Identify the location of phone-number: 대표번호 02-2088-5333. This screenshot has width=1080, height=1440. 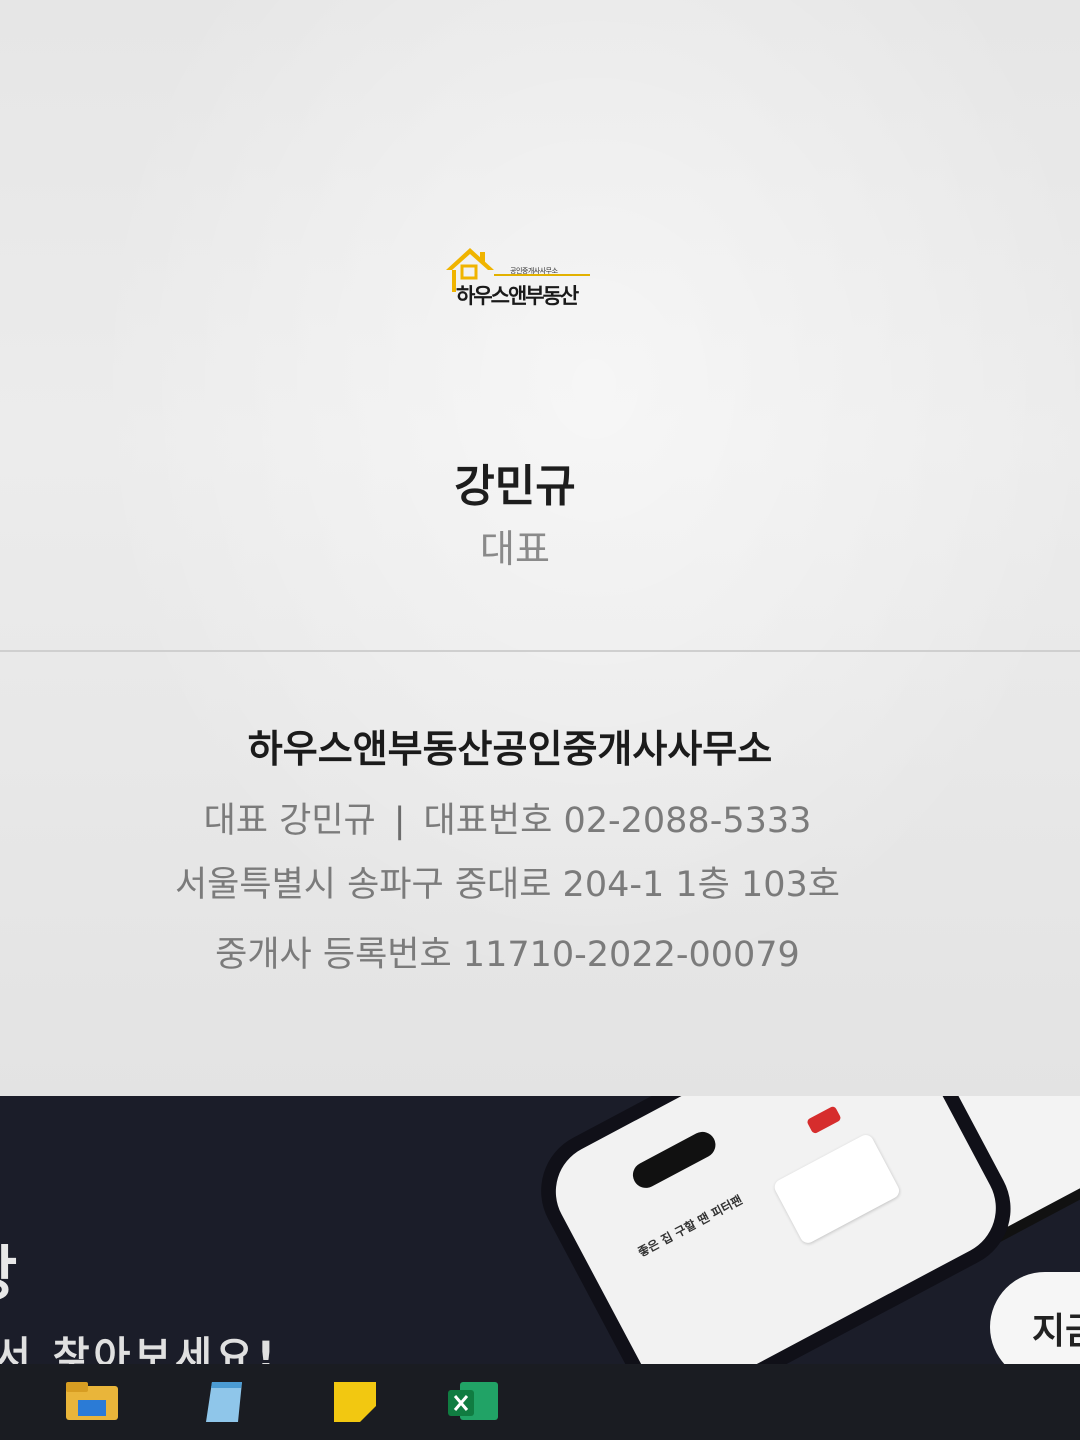
(618, 821).